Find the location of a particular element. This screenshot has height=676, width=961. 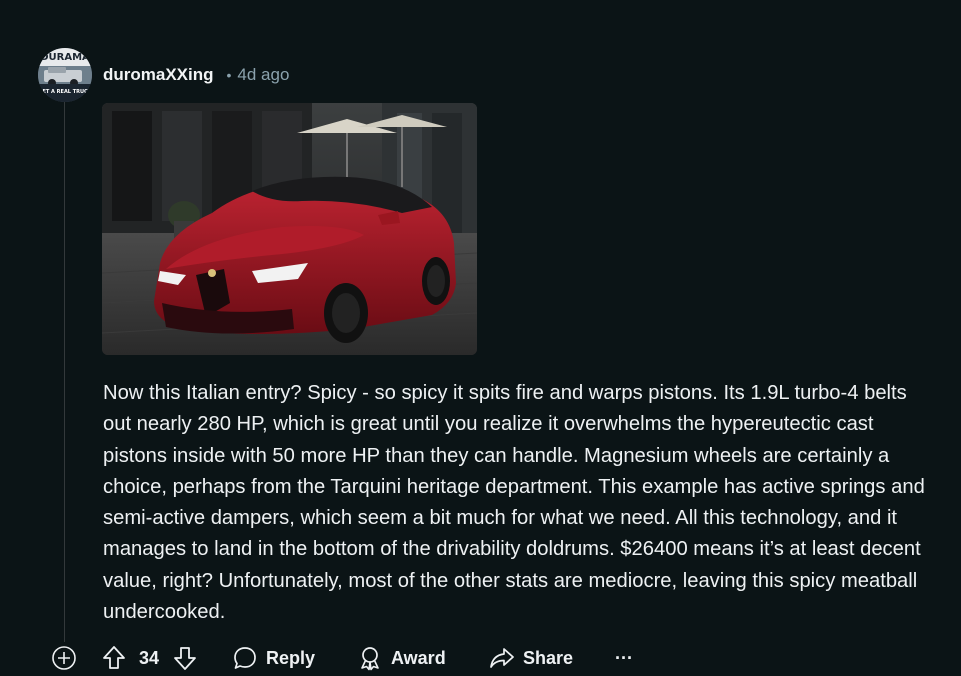

arrow-down-icon is located at coordinates (185, 658).